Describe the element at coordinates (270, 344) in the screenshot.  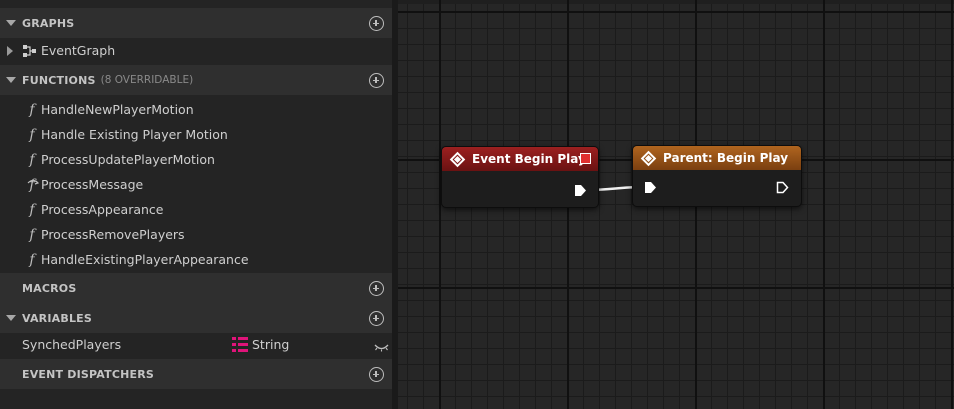
I see `variable-type: String` at that location.